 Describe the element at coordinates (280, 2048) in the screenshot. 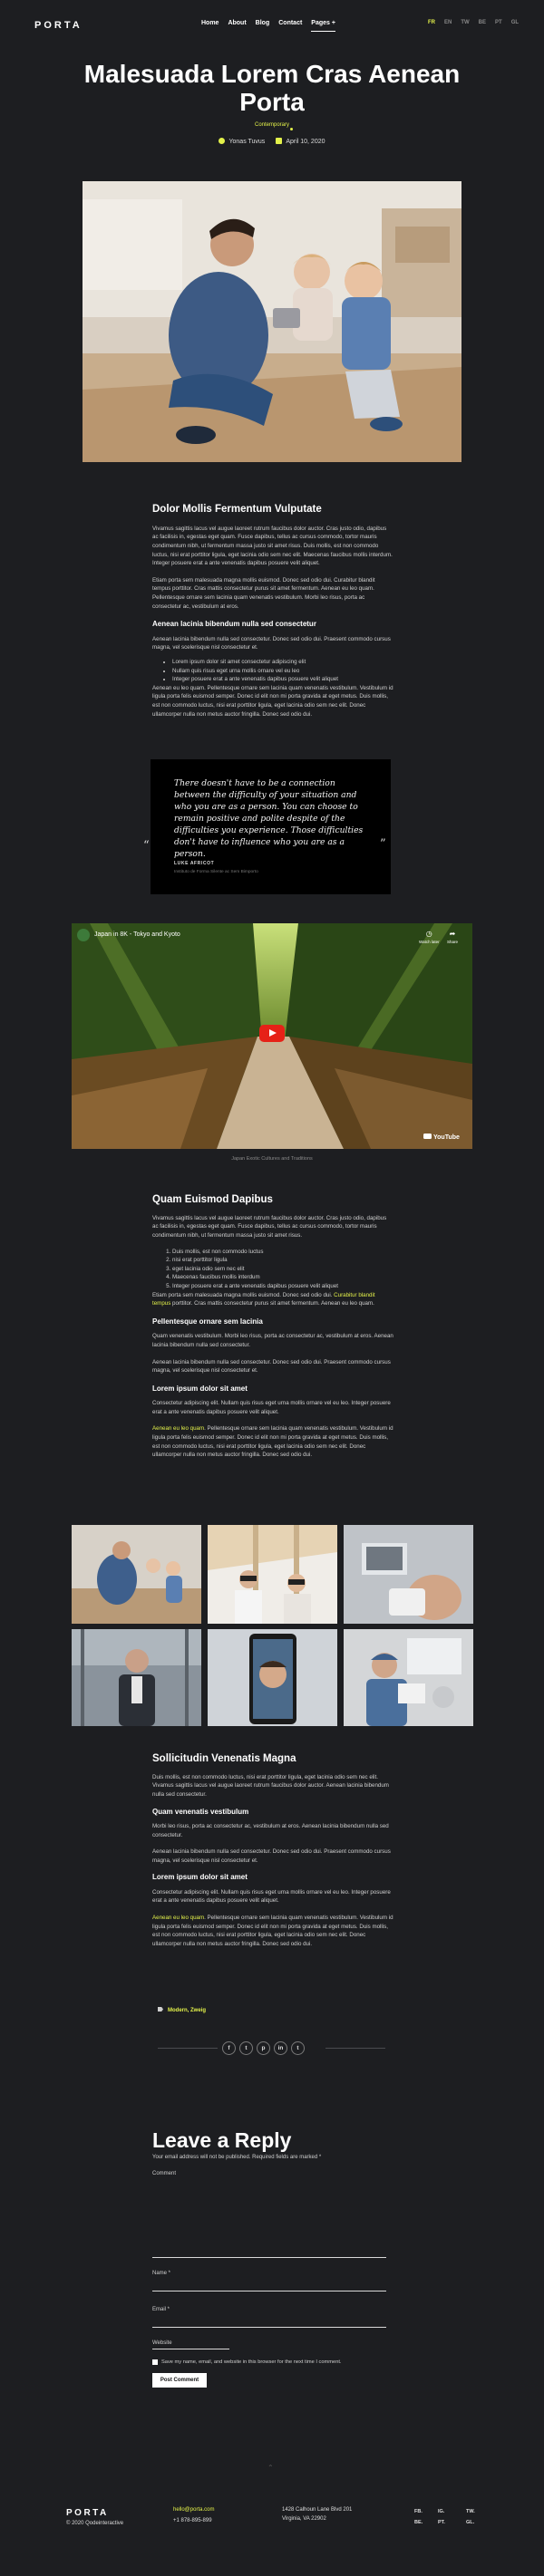

I see `linkedin-icon: in` at that location.